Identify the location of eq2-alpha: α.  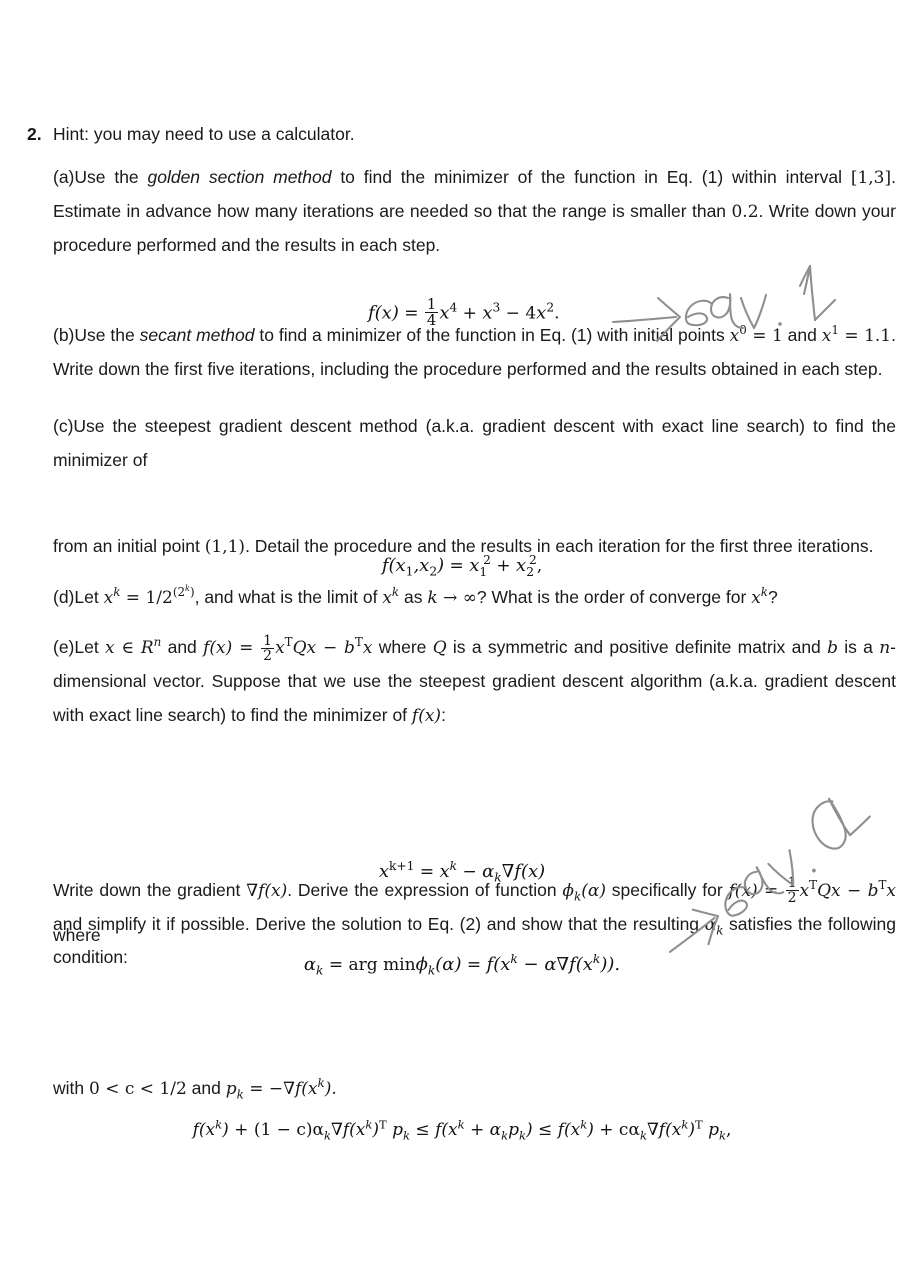
(310, 964).